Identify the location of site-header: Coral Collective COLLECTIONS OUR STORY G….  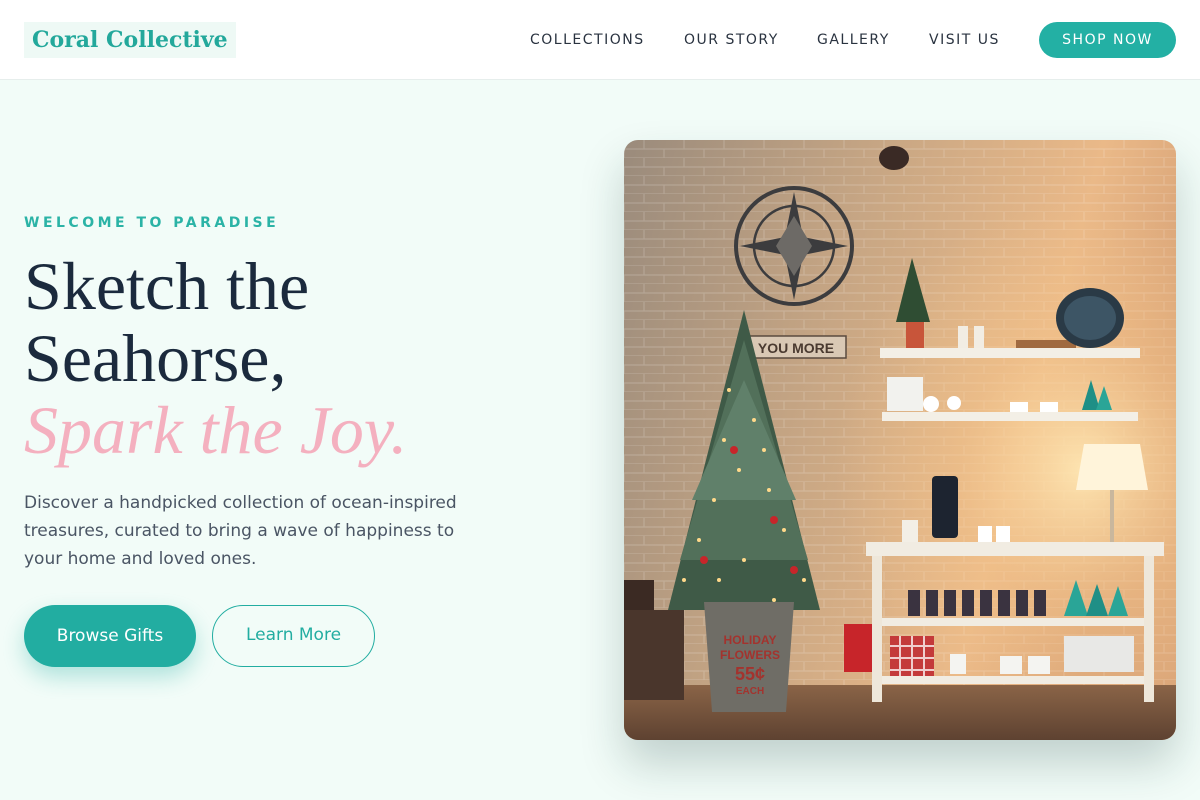
(600, 40).